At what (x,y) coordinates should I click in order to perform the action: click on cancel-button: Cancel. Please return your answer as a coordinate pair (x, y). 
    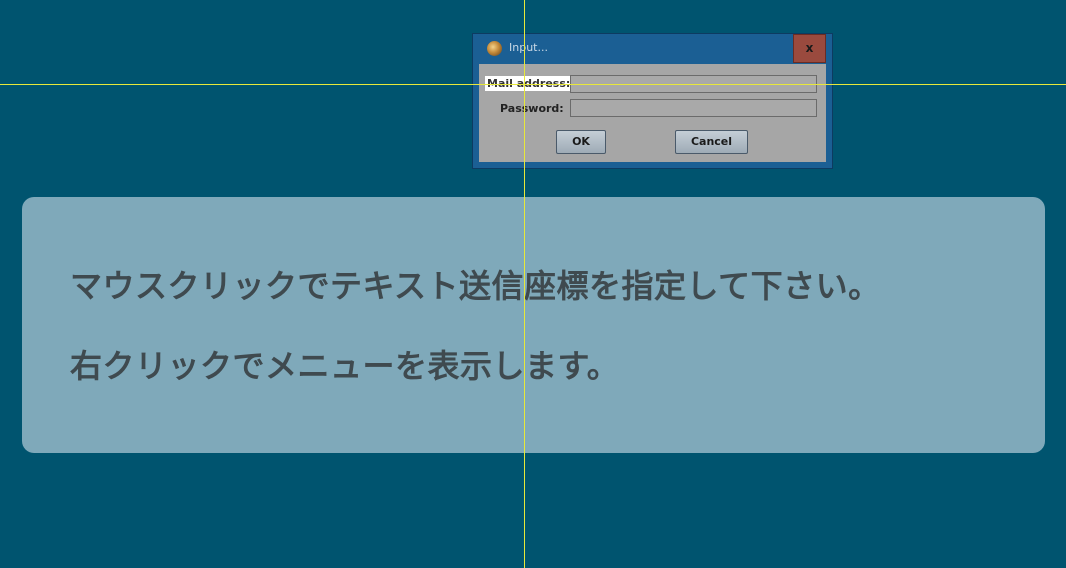
    Looking at the image, I should click on (711, 142).